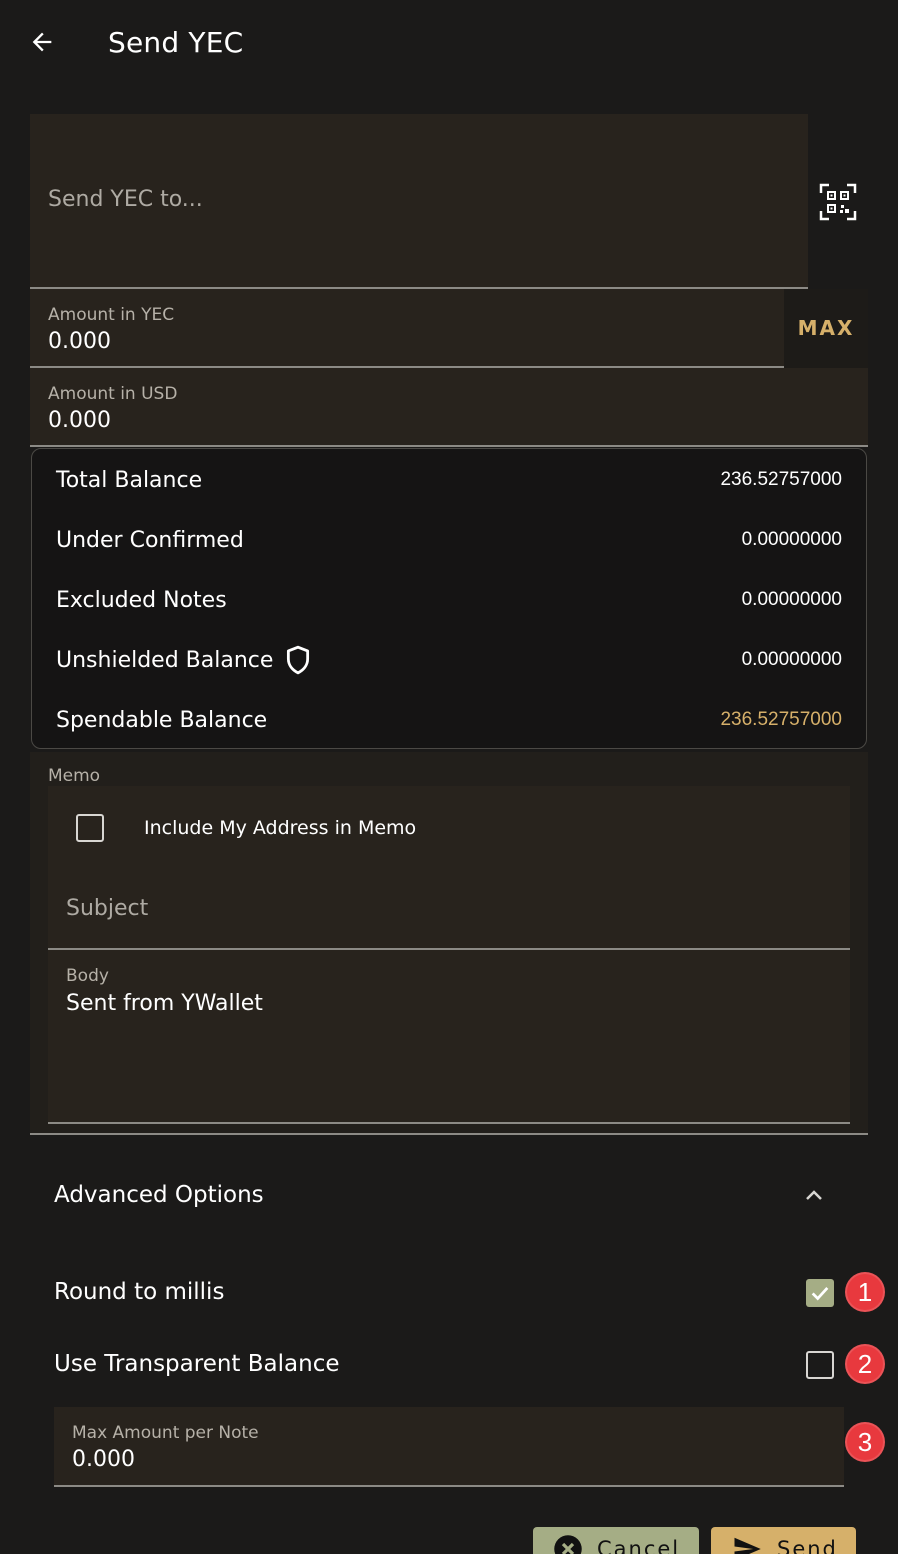 This screenshot has height=1554, width=898. What do you see at coordinates (139, 1292) in the screenshot?
I see `round-to-millis-label: Round to millis` at bounding box center [139, 1292].